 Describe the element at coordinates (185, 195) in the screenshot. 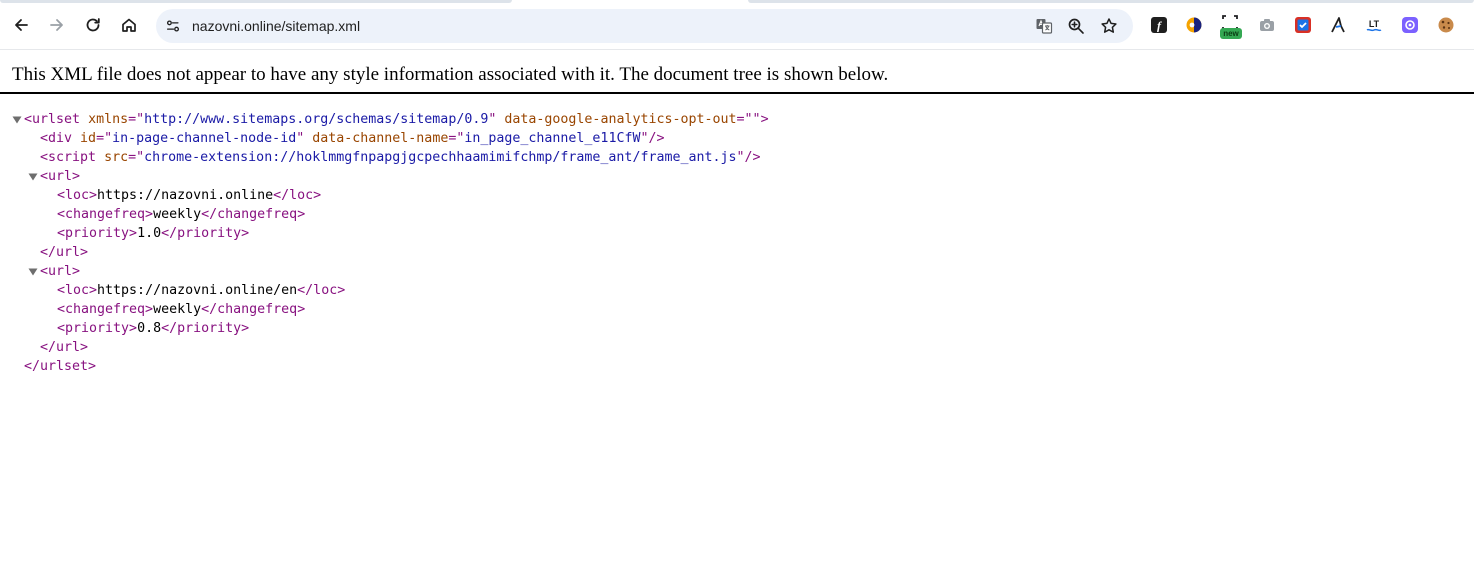

I see `xml-txt-token: https://nazovni.online` at that location.